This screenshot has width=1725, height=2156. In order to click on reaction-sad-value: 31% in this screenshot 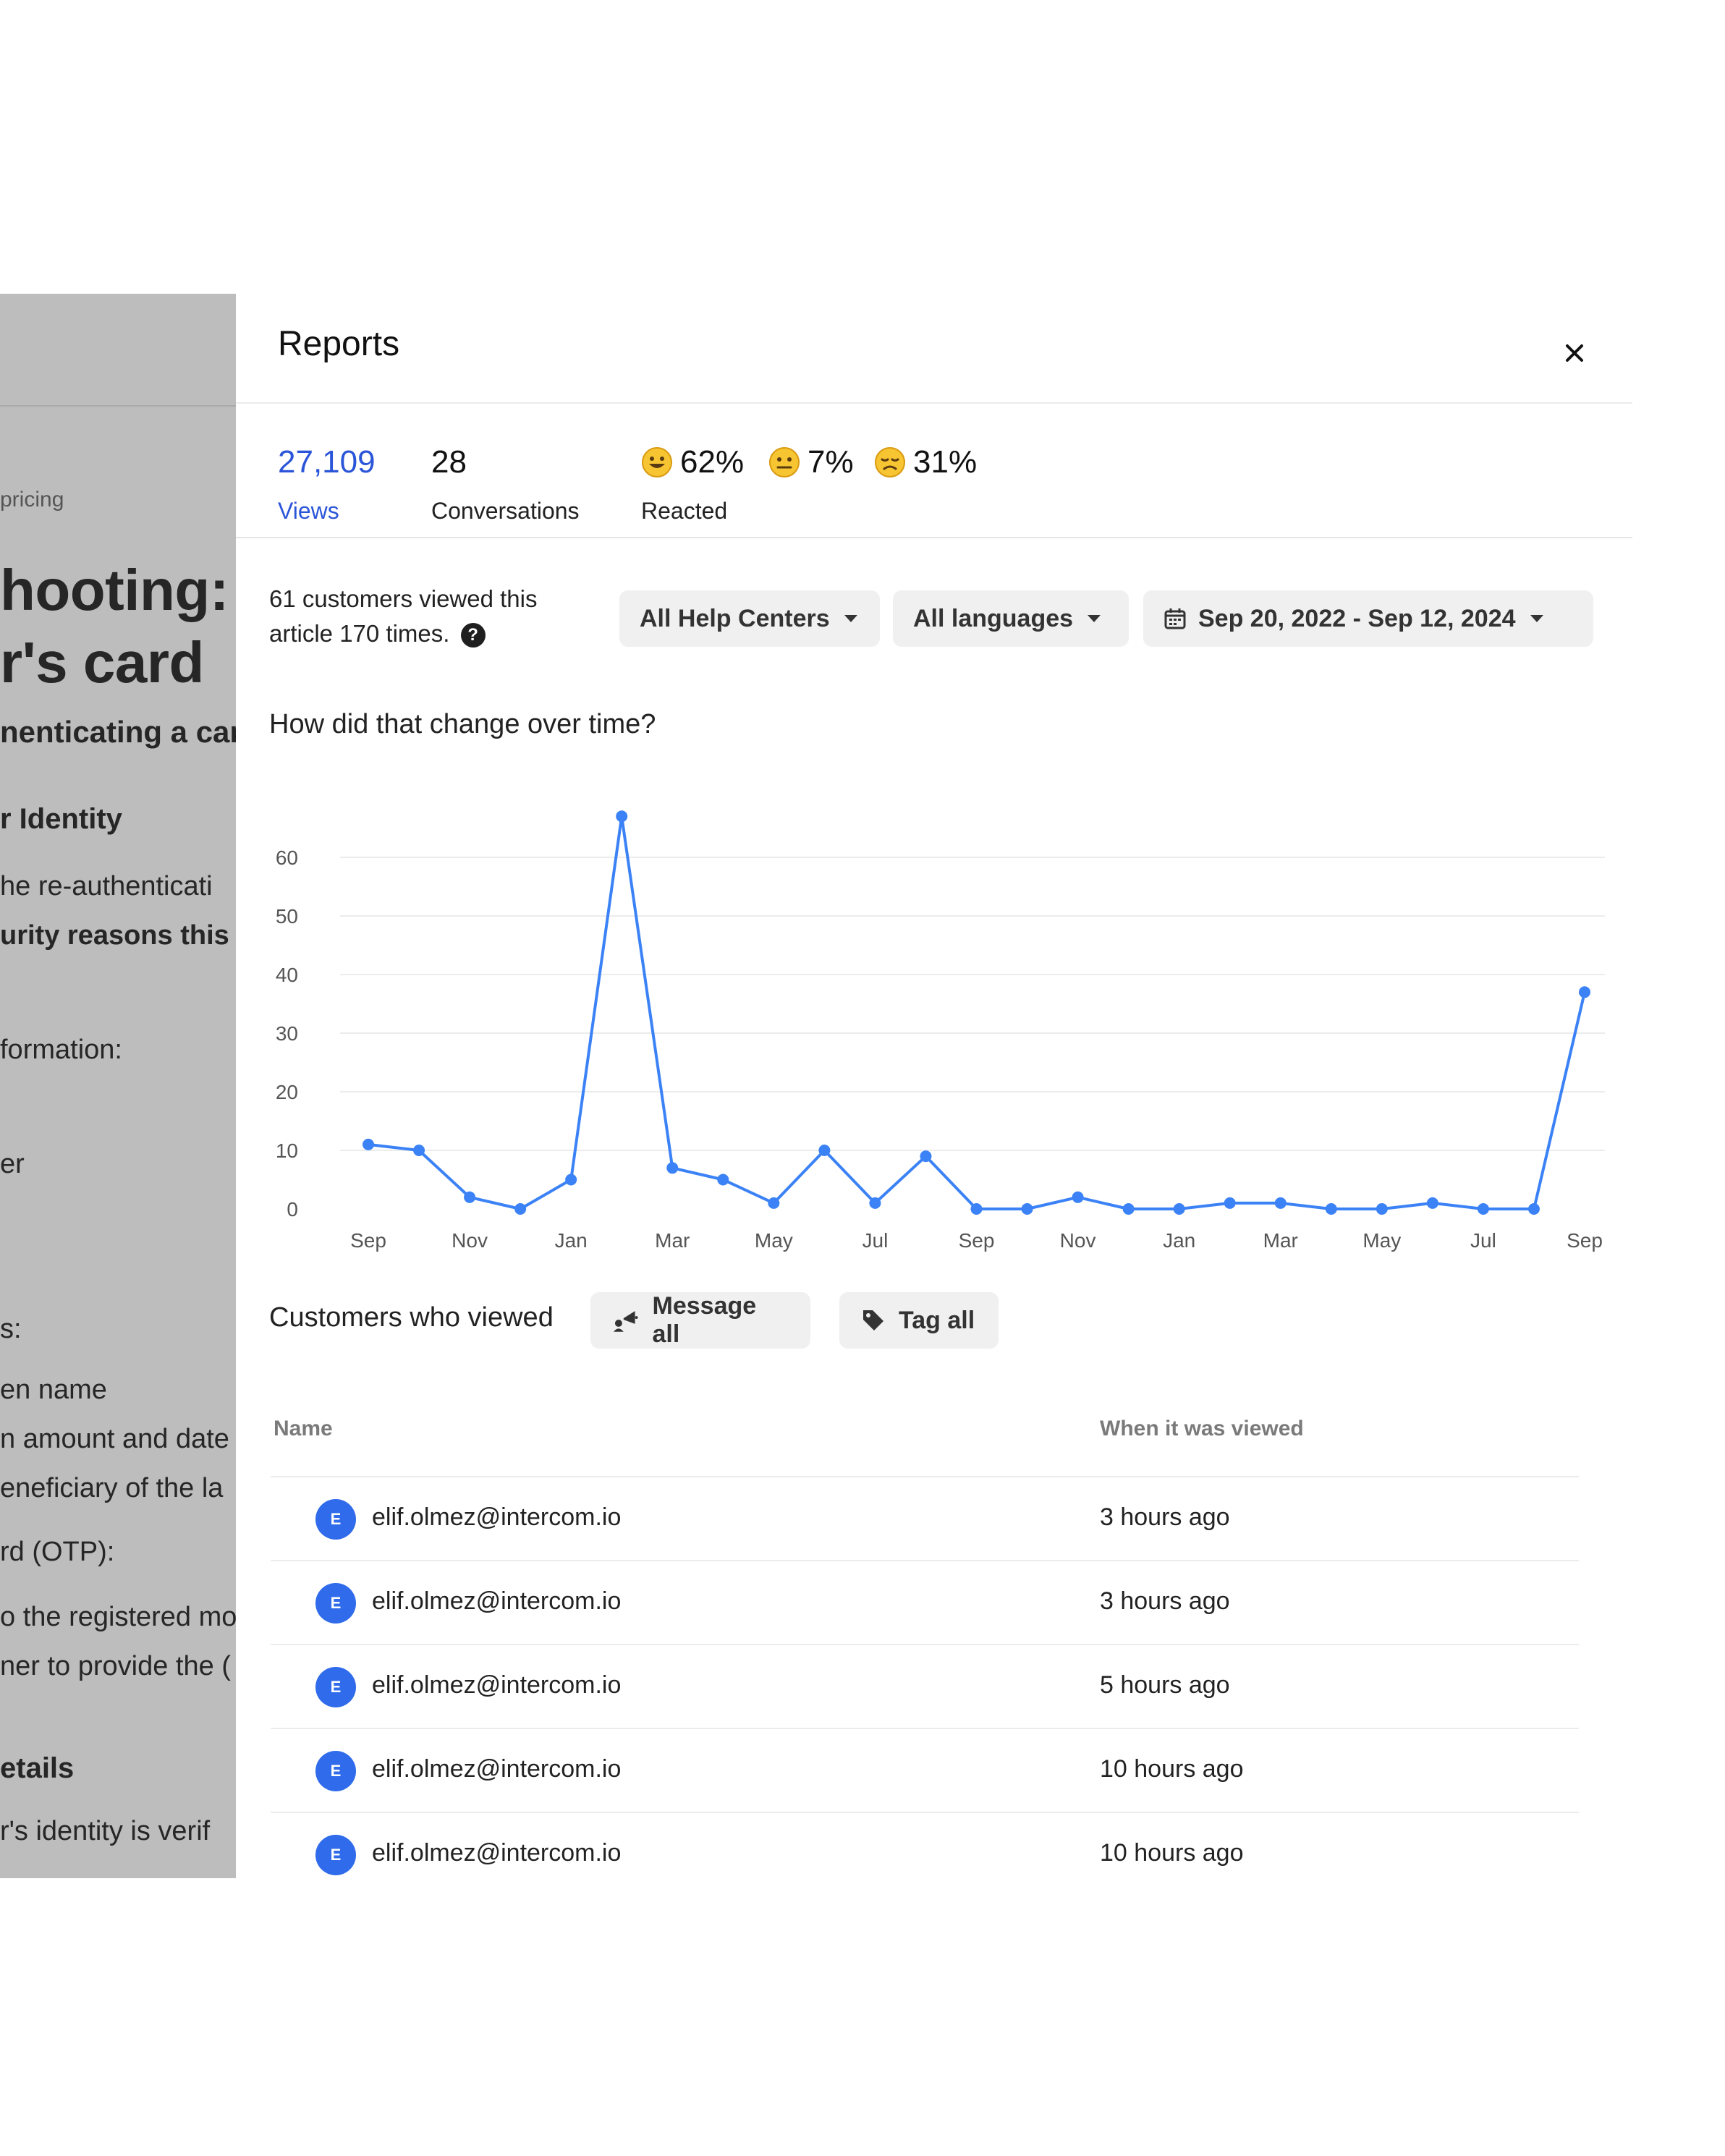, I will do `click(945, 462)`.